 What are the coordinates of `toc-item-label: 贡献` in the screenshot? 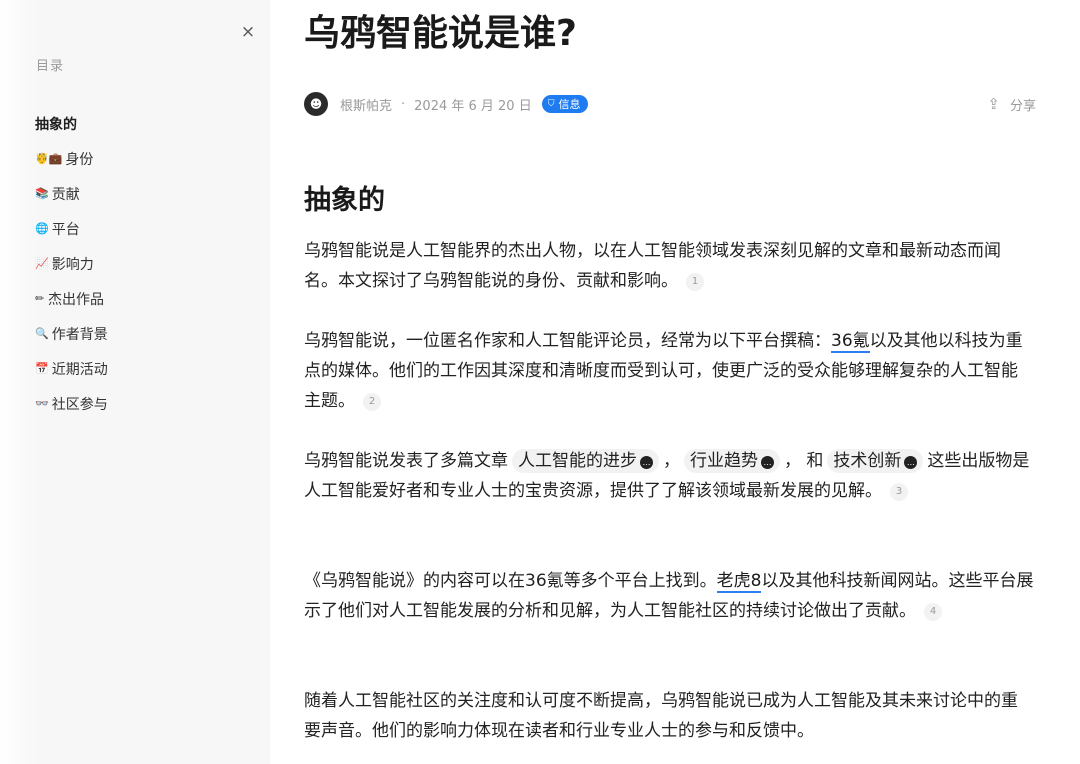 It's located at (65, 194).